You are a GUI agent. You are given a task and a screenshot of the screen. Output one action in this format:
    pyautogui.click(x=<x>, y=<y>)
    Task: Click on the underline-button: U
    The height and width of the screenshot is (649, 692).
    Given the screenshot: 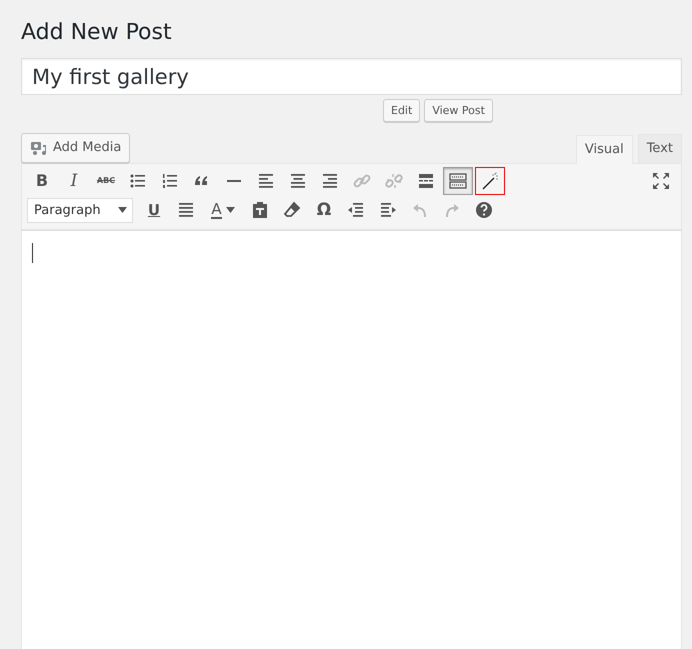 What is the action you would take?
    pyautogui.click(x=154, y=210)
    